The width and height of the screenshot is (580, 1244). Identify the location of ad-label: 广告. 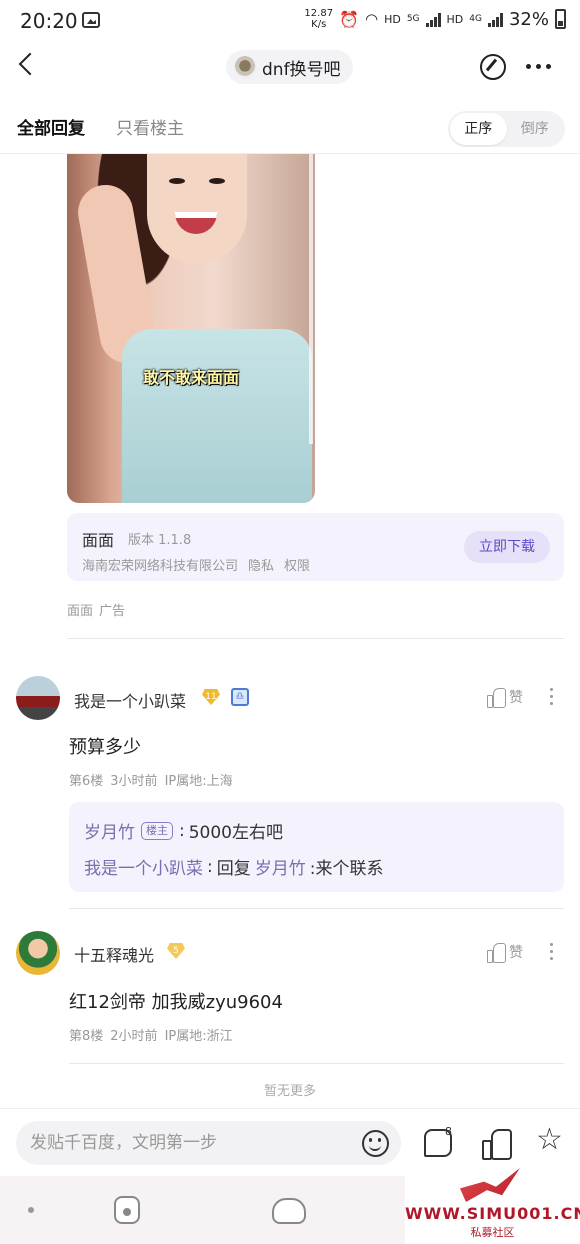
(112, 611).